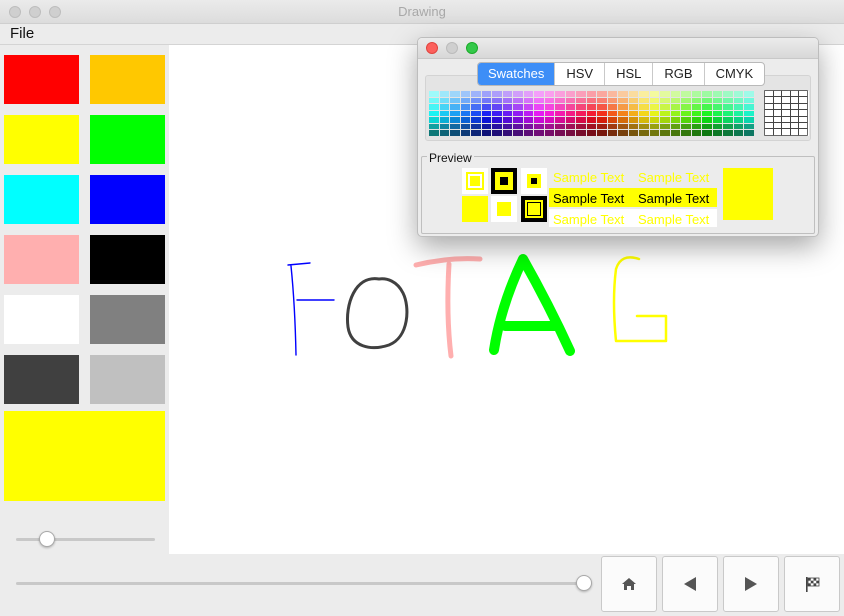 This screenshot has width=844, height=616. Describe the element at coordinates (679, 74) in the screenshot. I see `tab-rgb: RGB` at that location.